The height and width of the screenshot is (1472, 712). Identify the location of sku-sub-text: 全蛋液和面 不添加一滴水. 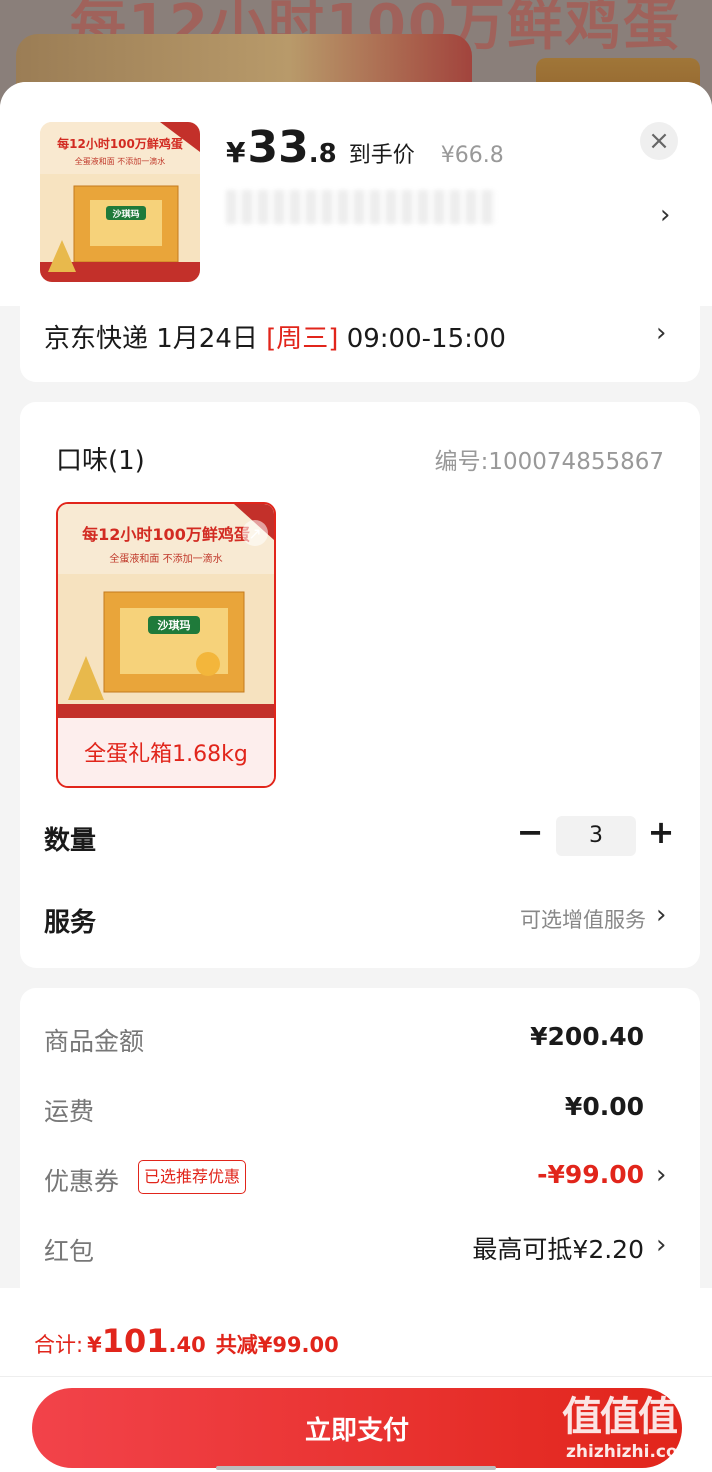
(165, 558).